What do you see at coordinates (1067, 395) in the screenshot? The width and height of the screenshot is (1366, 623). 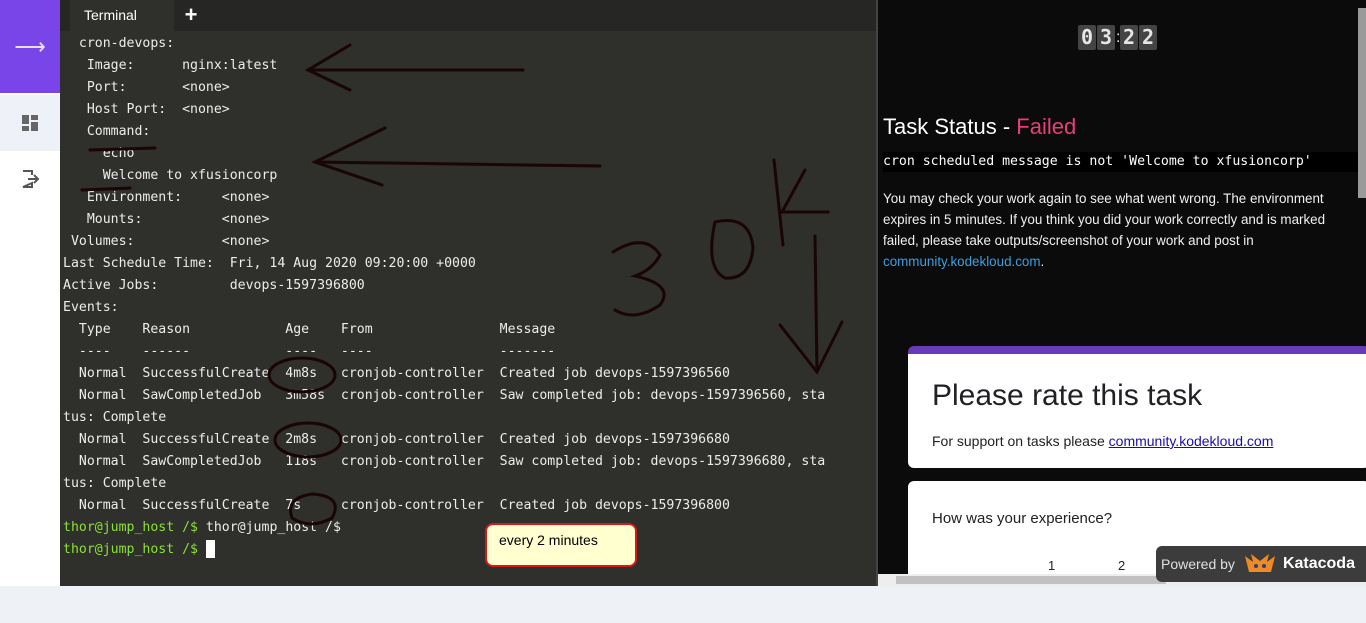 I see `rating-title: Please rate this task` at bounding box center [1067, 395].